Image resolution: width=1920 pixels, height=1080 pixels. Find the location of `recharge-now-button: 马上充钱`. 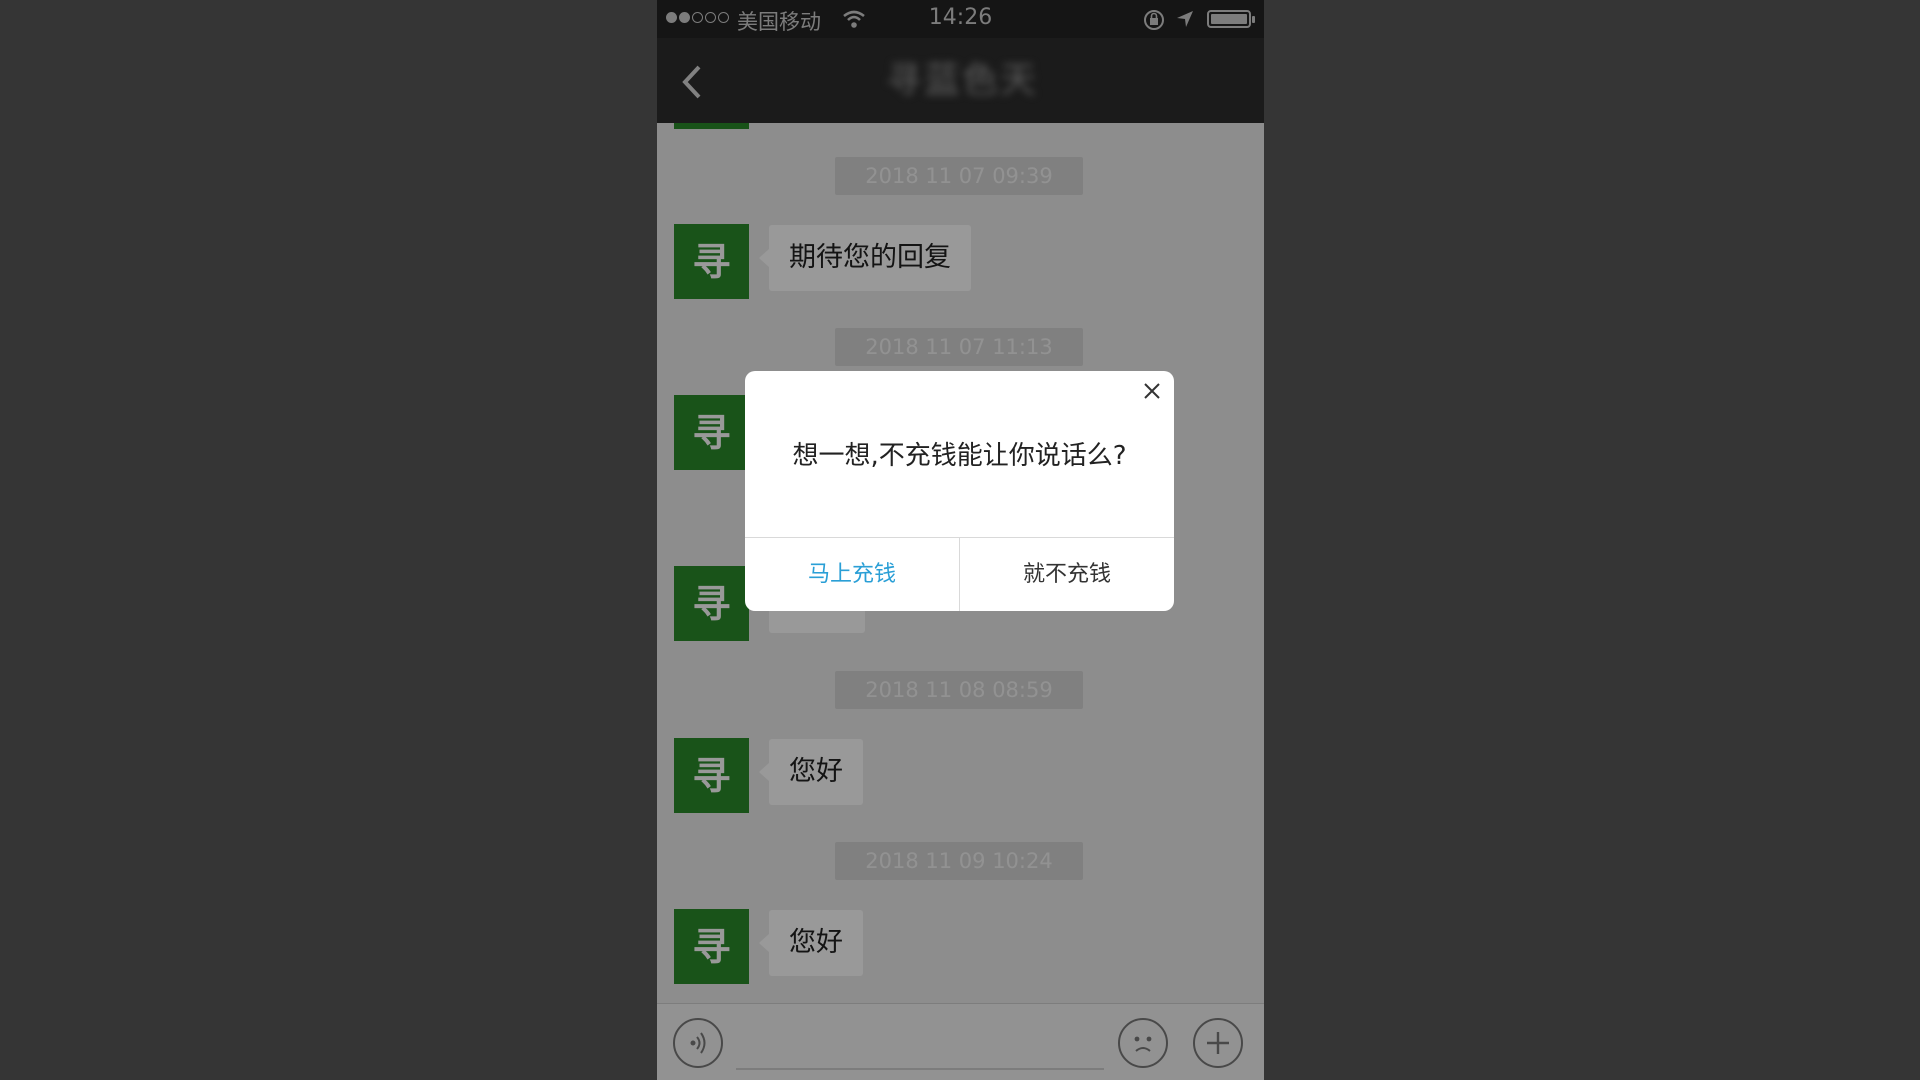

recharge-now-button: 马上充钱 is located at coordinates (852, 574).